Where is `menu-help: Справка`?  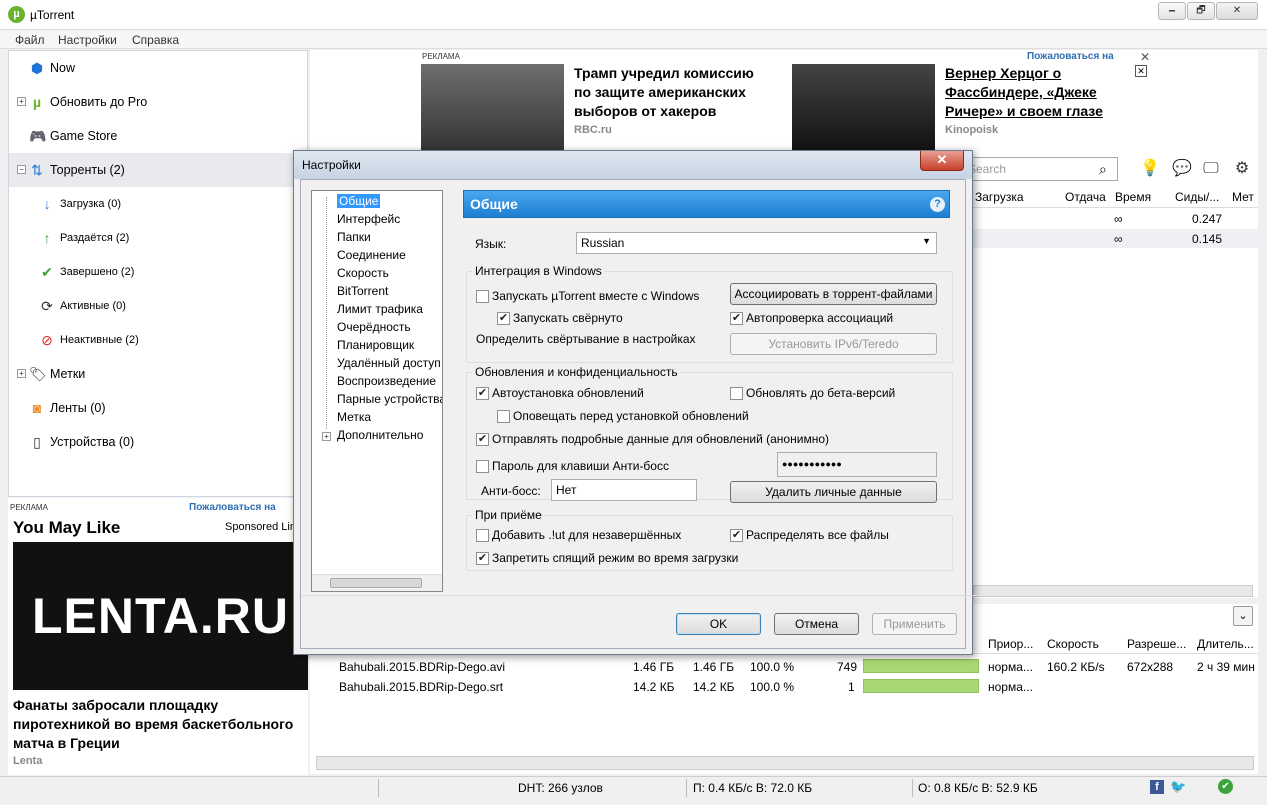
menu-help: Справка is located at coordinates (155, 40).